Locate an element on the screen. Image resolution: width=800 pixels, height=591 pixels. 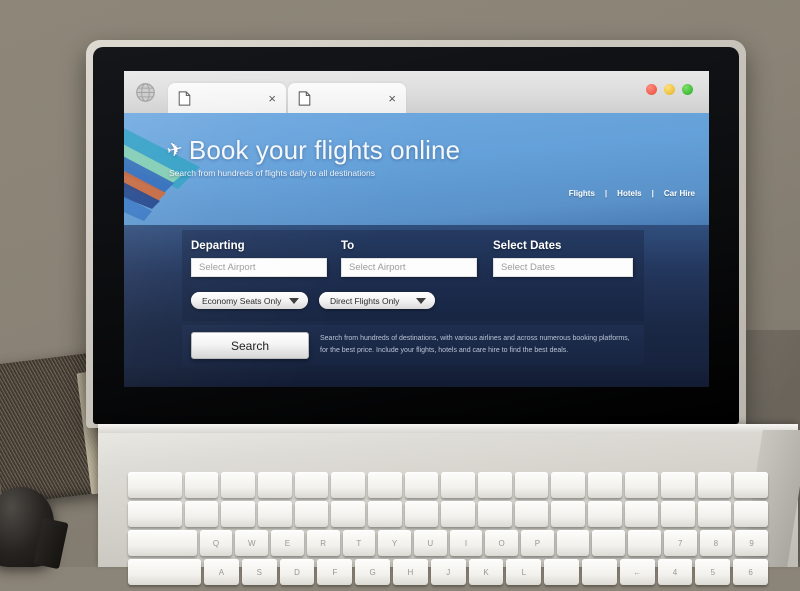
key-k: K is located at coordinates (486, 572).